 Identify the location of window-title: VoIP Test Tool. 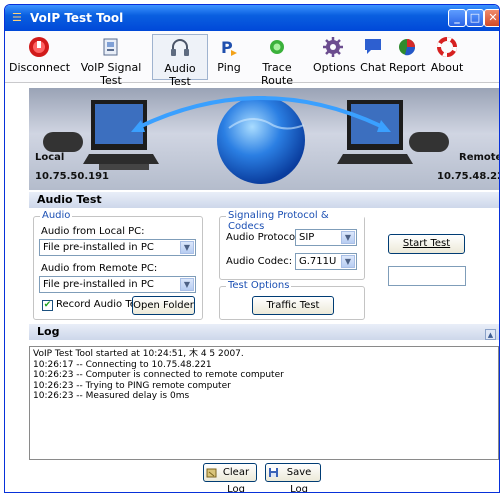
(77, 18).